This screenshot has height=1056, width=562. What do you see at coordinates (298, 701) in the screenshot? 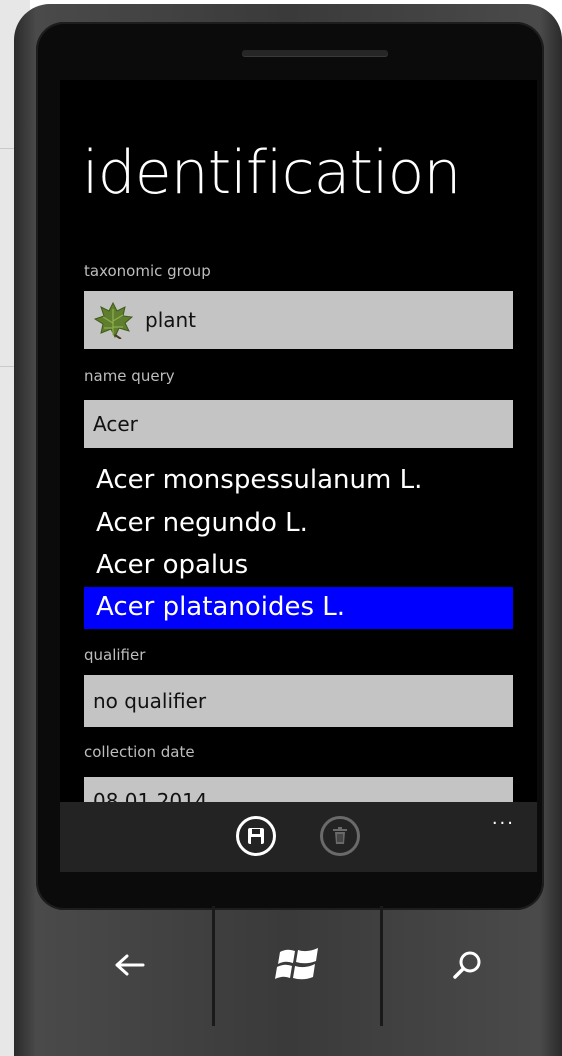
I see `qualifier-picker: no qualifier` at bounding box center [298, 701].